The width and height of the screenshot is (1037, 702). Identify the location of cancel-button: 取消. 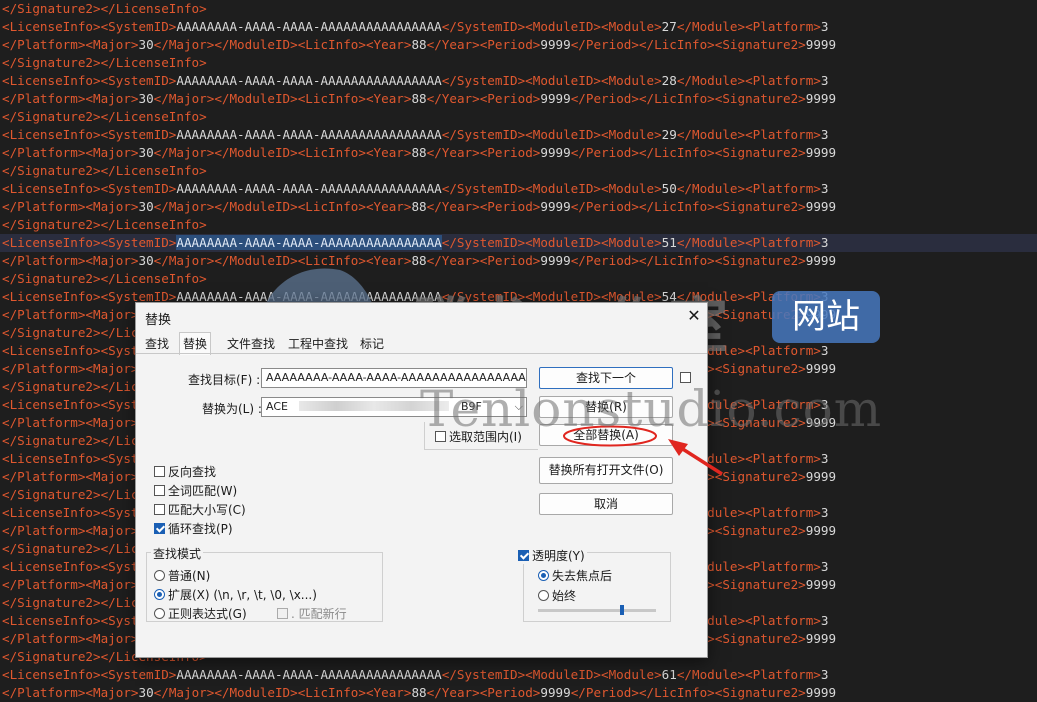
(606, 504).